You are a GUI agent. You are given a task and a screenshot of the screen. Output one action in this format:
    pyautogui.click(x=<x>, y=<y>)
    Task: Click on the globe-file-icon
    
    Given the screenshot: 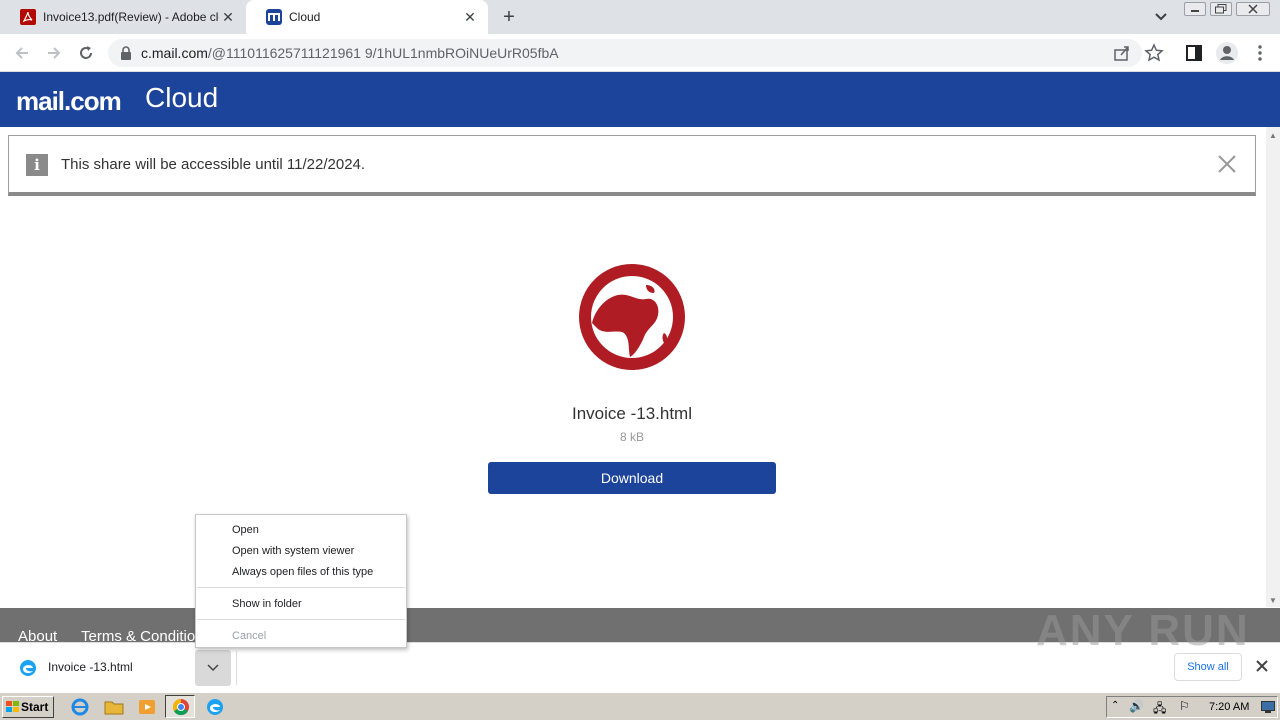 What is the action you would take?
    pyautogui.click(x=632, y=317)
    